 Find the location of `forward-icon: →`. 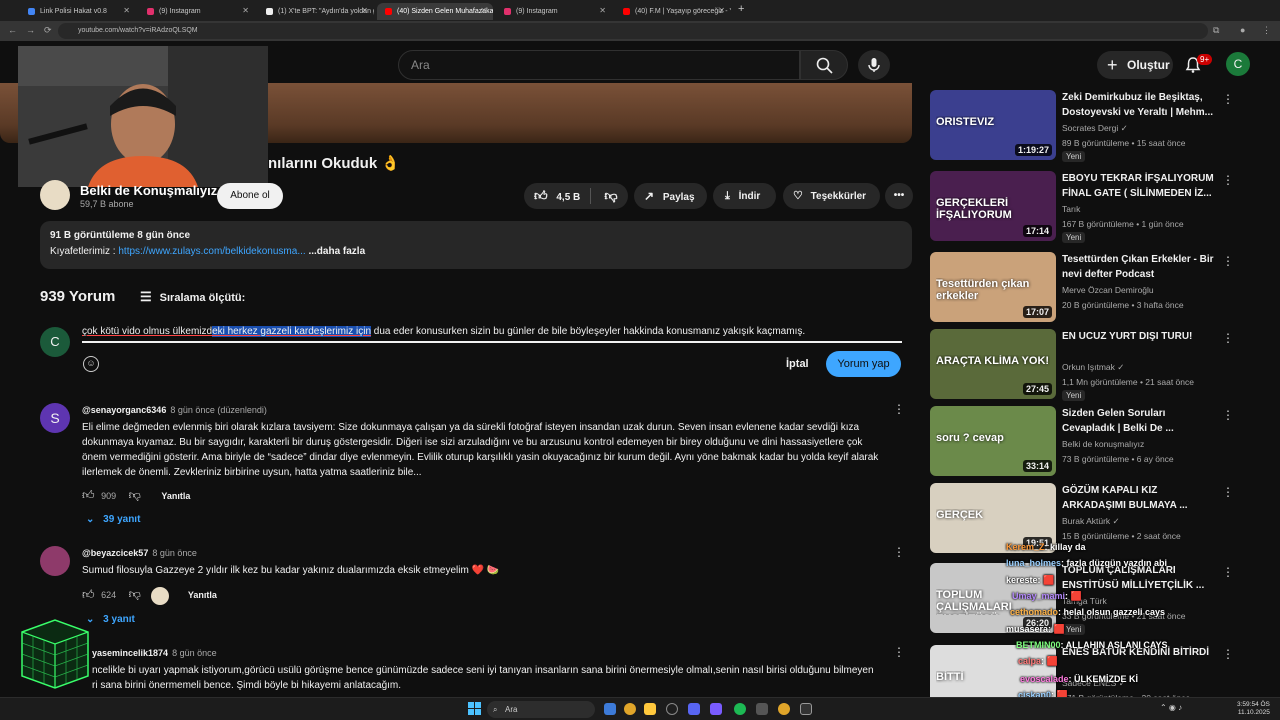

forward-icon: → is located at coordinates (30, 30).